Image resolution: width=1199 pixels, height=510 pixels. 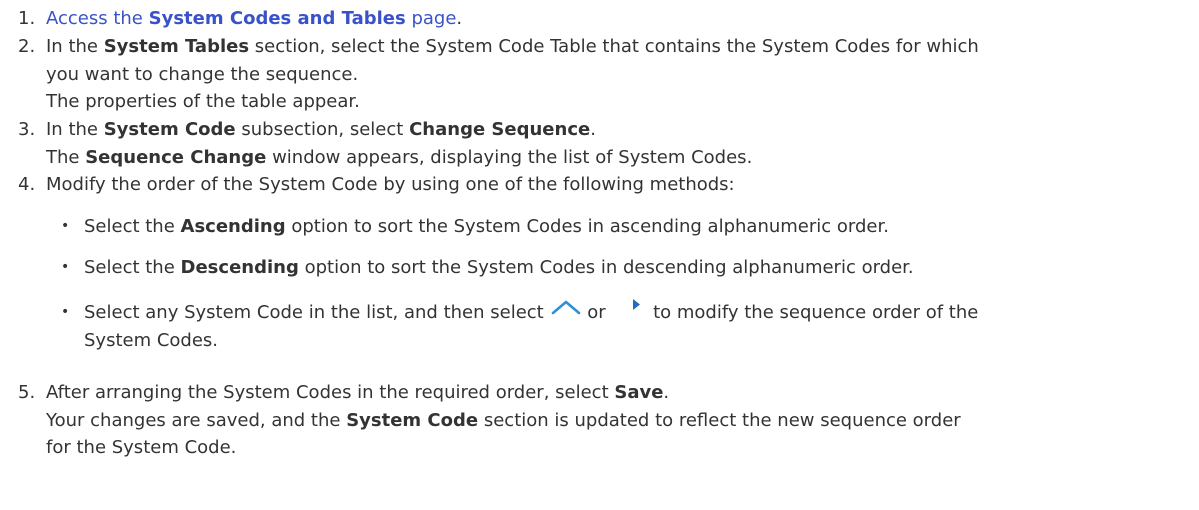 I want to click on system-codes-tables-link: Access the System Codes and Tables page, so click(x=251, y=18).